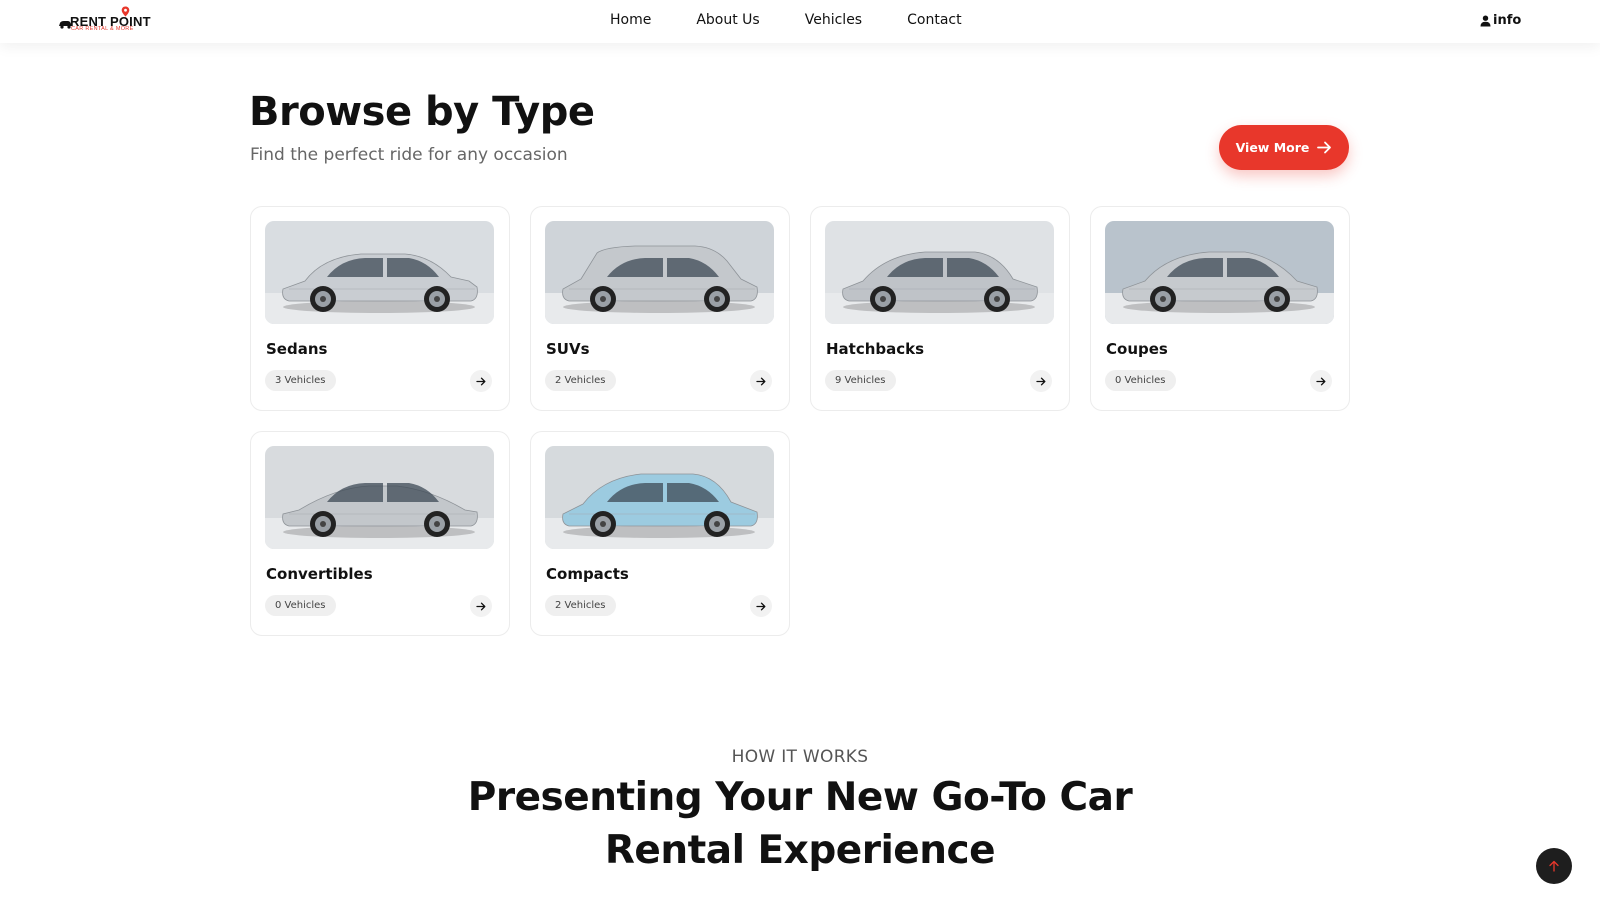 This screenshot has height=910, width=1600. What do you see at coordinates (297, 349) in the screenshot?
I see `category-title: Sedans` at bounding box center [297, 349].